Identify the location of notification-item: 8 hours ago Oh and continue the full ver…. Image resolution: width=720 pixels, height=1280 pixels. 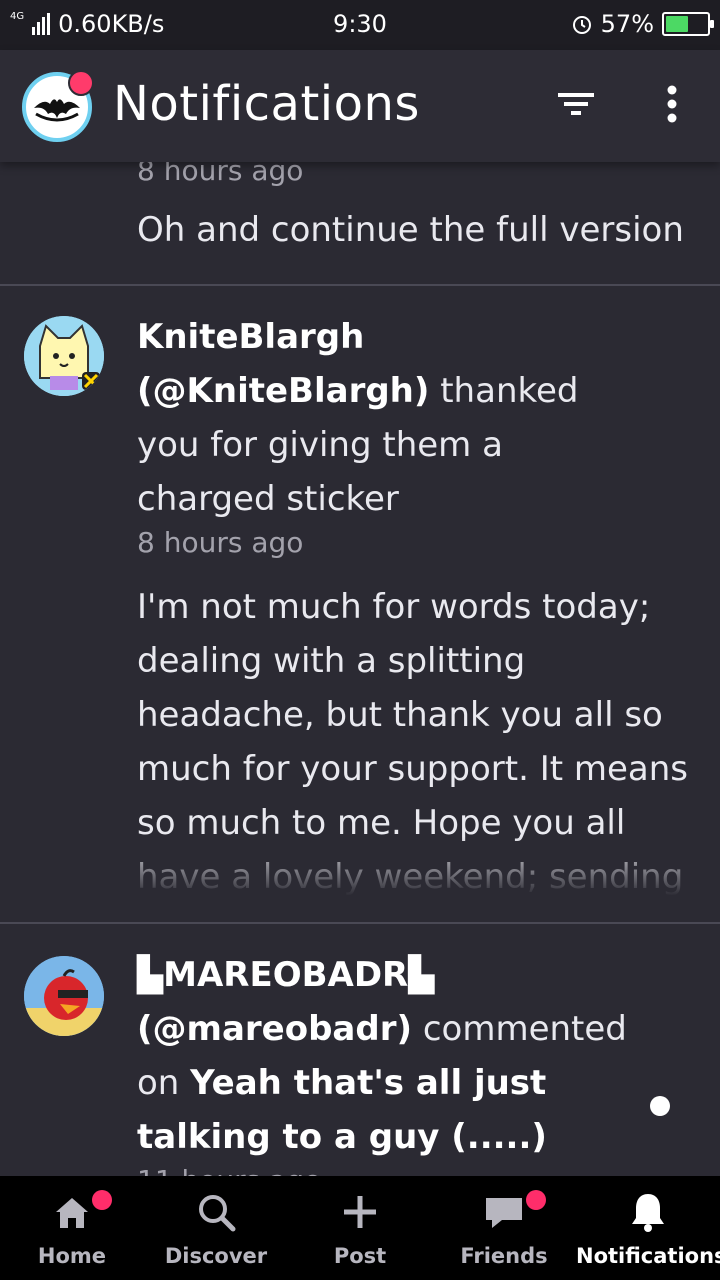
(360, 218).